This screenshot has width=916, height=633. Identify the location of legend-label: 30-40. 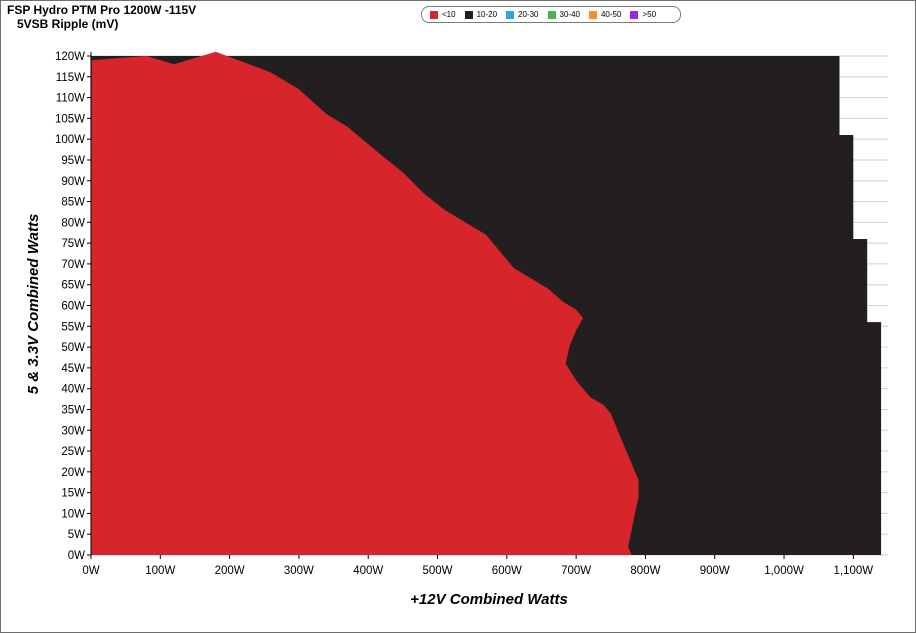
(569, 14).